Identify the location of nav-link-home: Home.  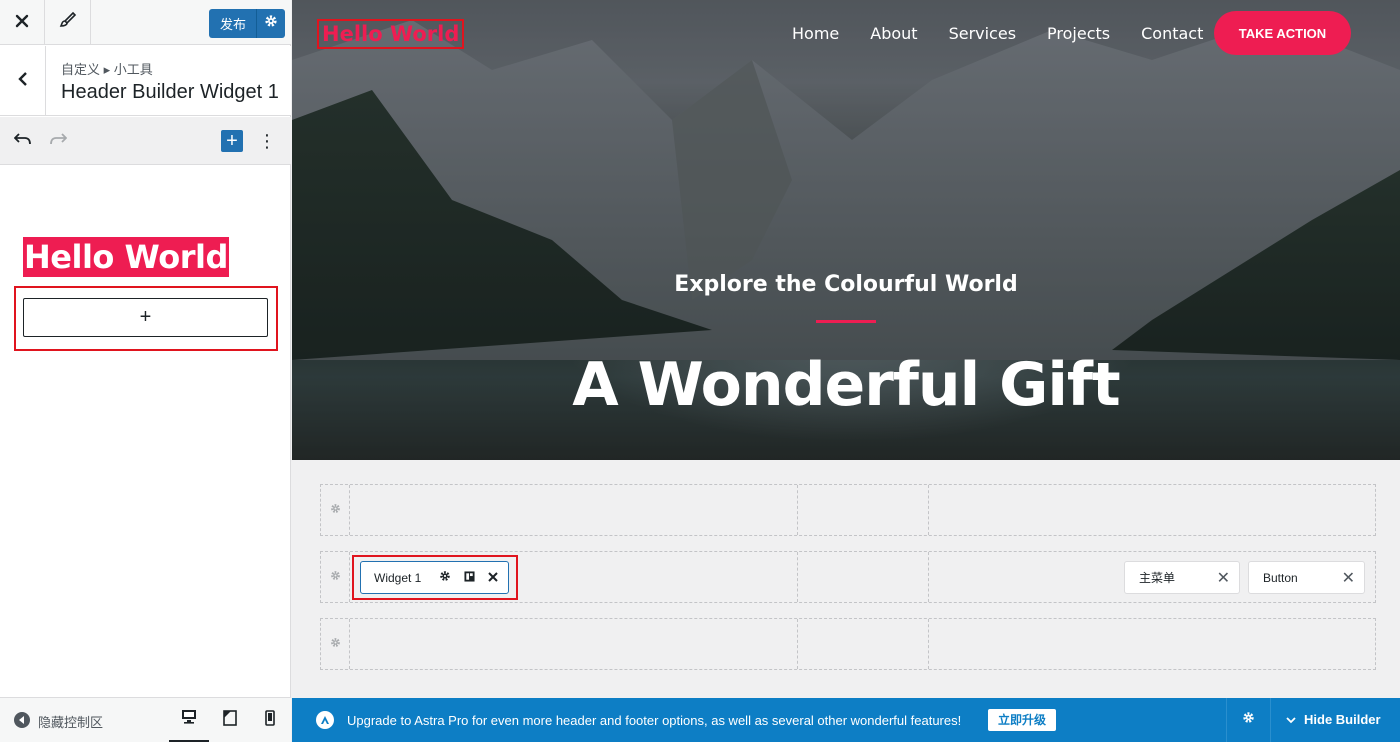
(815, 33).